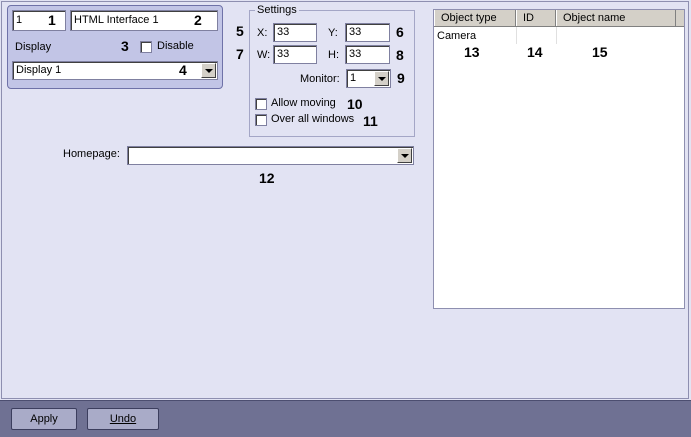 The image size is (691, 437). I want to click on column-header-object-name: Object name, so click(616, 18).